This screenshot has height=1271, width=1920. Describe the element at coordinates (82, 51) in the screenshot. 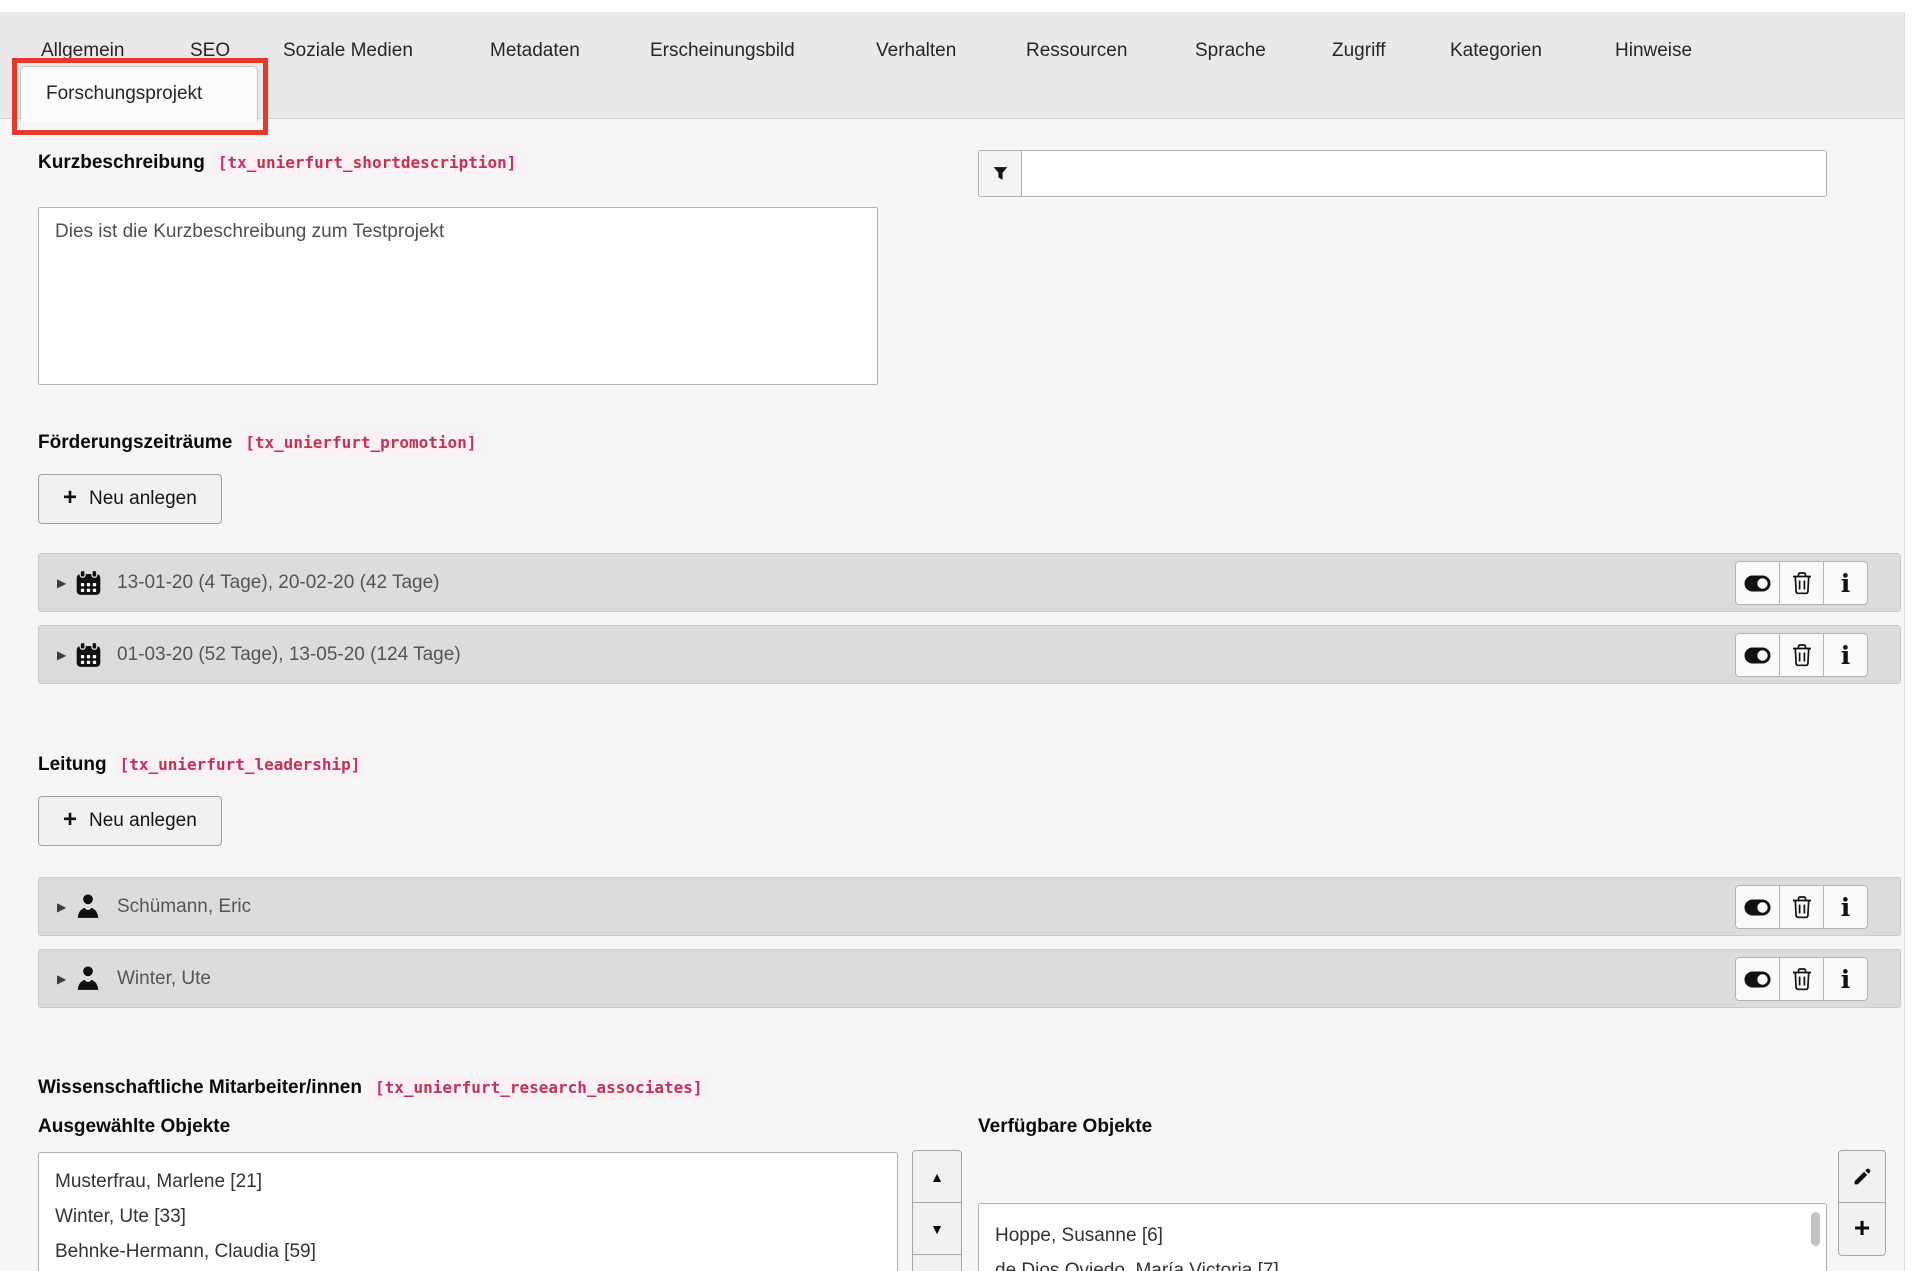

I see `tab-allgemein: Allgemein` at that location.